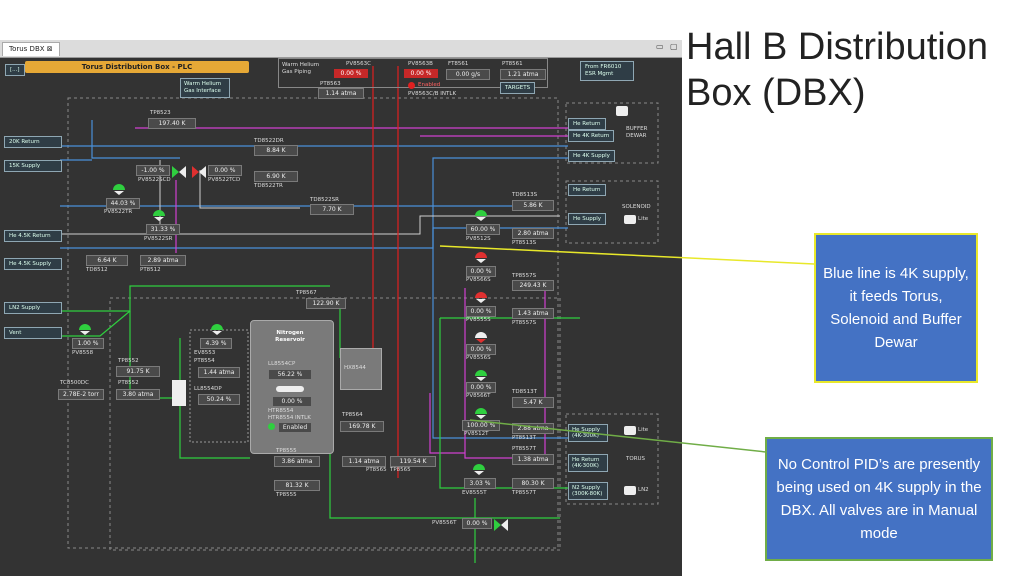  I want to click on from-esr-button: From FR6010 ESR Mgmt, so click(607, 71).